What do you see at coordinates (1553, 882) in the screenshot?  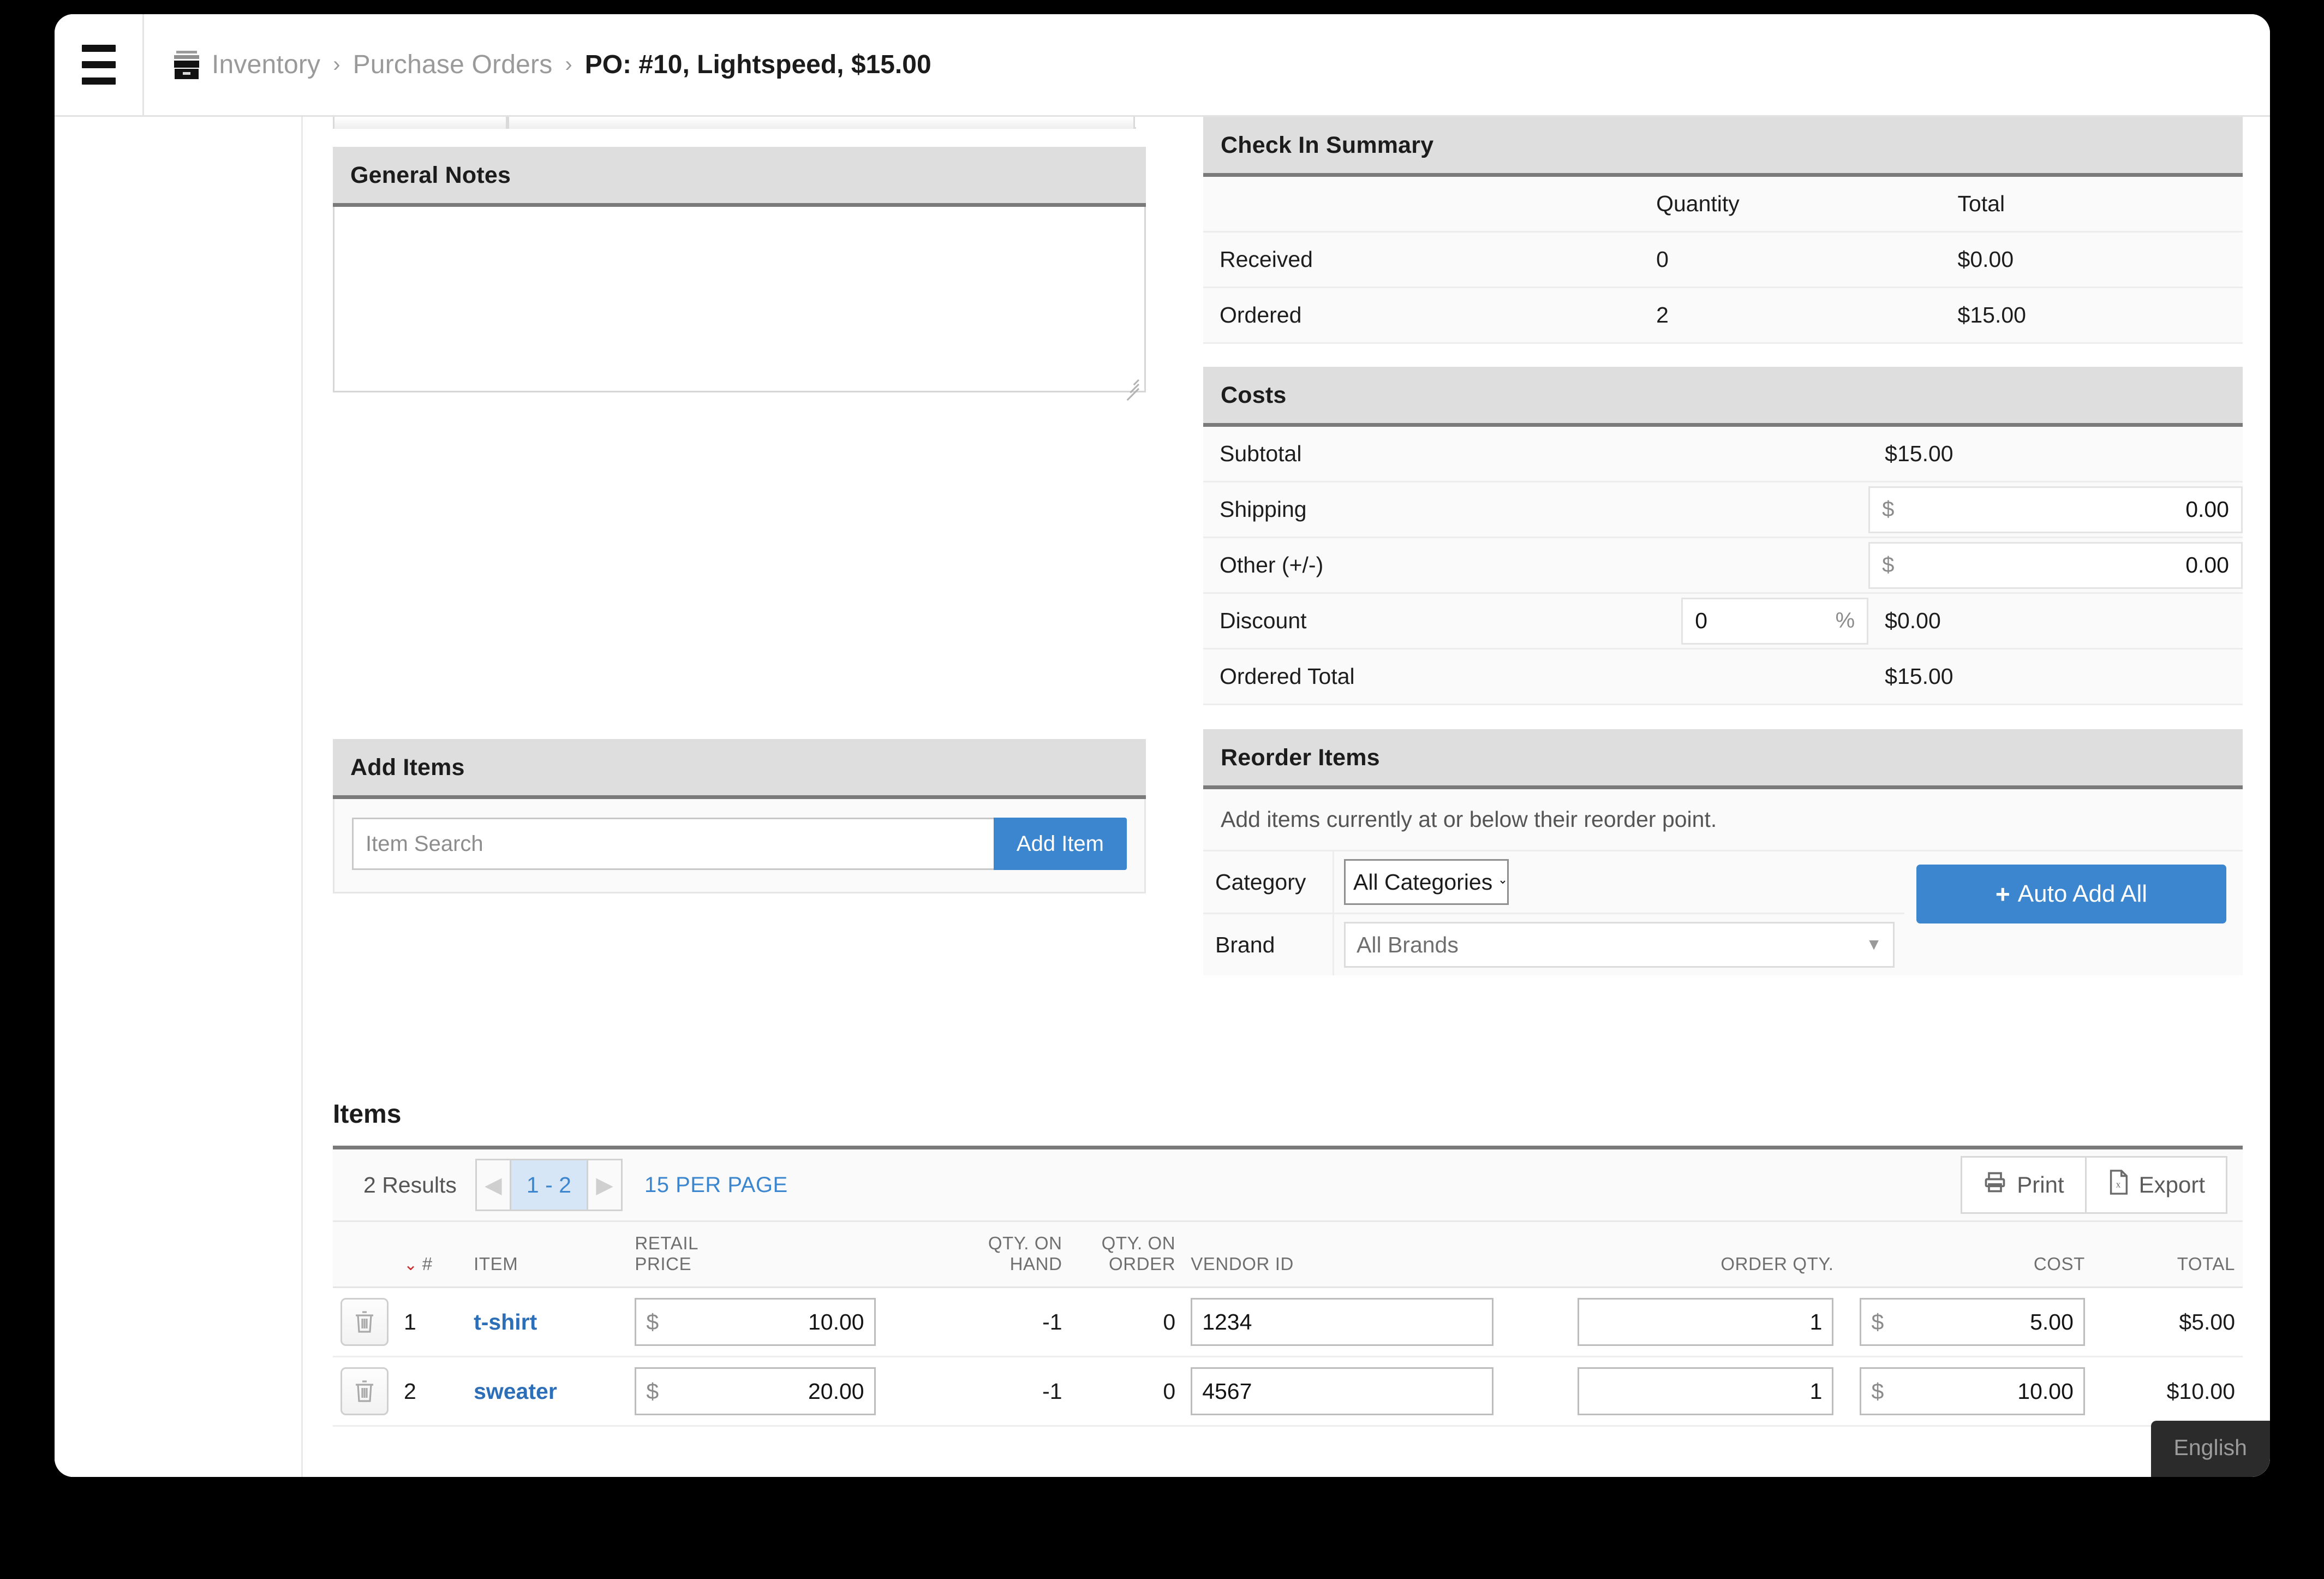 I see `reorder-row-category: Category All Categories` at bounding box center [1553, 882].